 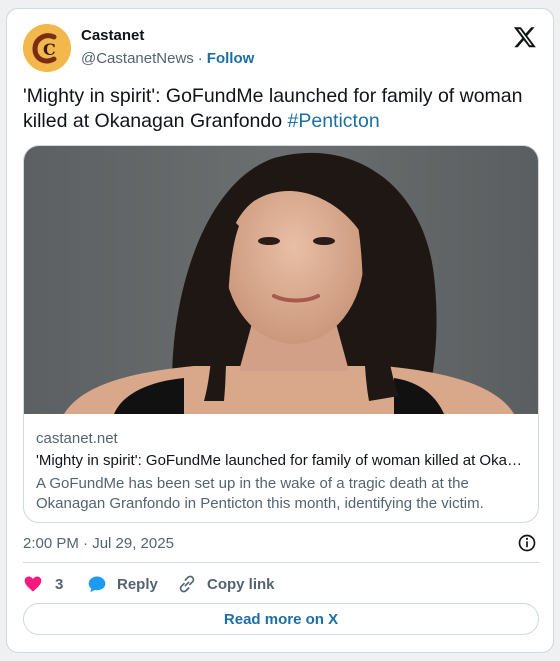 I want to click on castanet-logo-icon: C, so click(x=47, y=48).